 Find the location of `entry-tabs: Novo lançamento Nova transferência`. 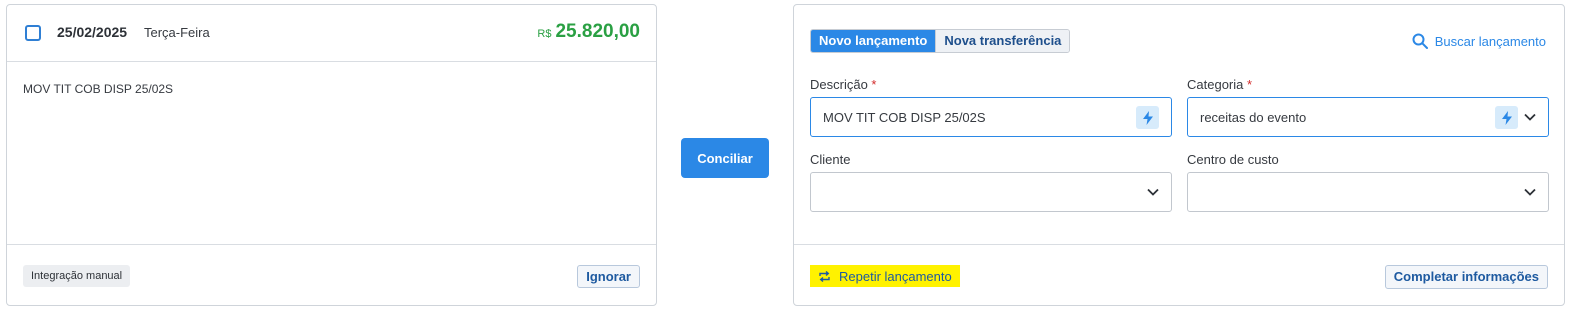

entry-tabs: Novo lançamento Nova transferência is located at coordinates (940, 41).